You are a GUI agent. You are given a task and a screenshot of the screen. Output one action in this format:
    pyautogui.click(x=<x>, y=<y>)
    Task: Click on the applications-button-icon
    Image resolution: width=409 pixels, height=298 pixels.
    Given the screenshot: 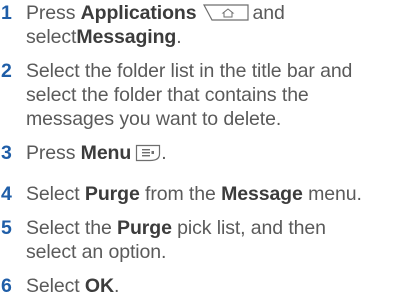 What is the action you would take?
    pyautogui.click(x=226, y=12)
    